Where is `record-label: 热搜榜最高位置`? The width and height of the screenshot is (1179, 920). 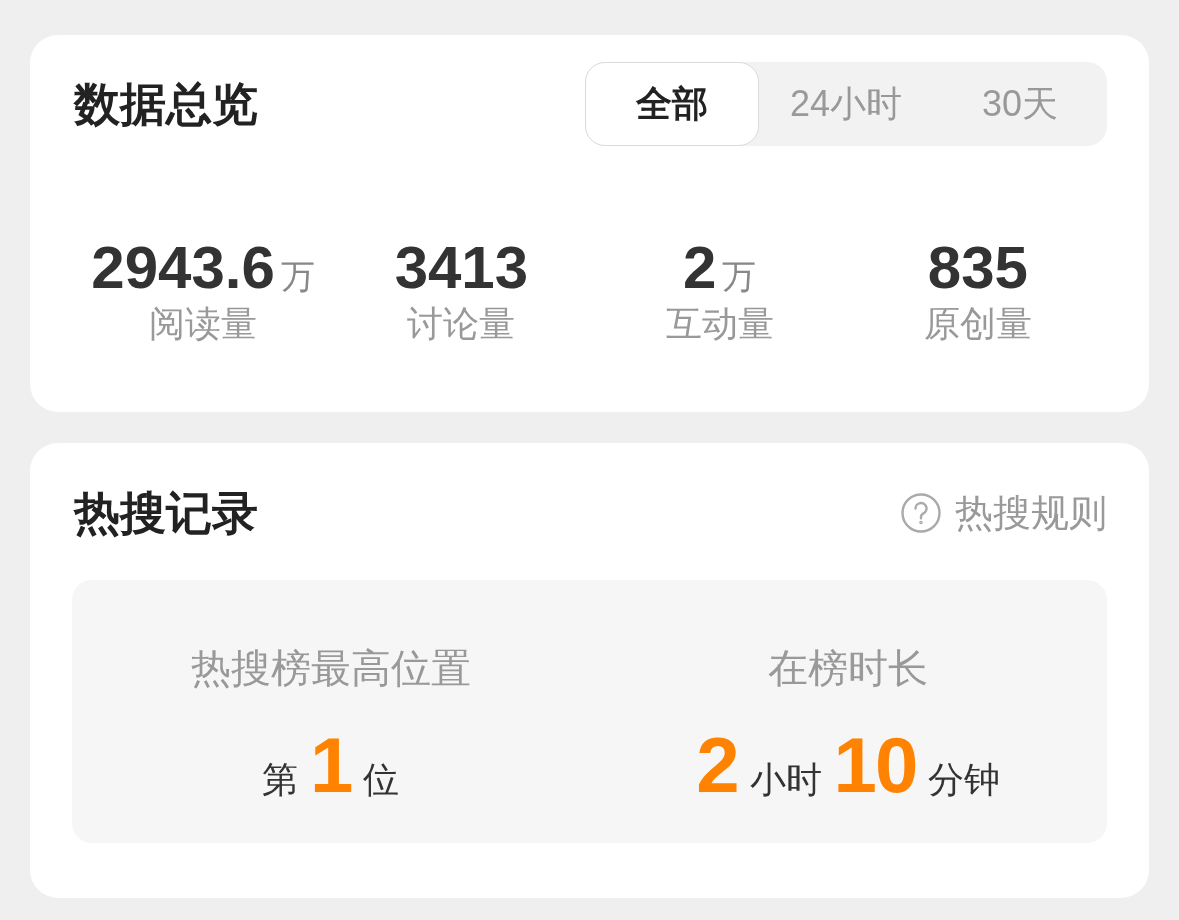
record-label: 热搜榜最高位置 is located at coordinates (330, 668).